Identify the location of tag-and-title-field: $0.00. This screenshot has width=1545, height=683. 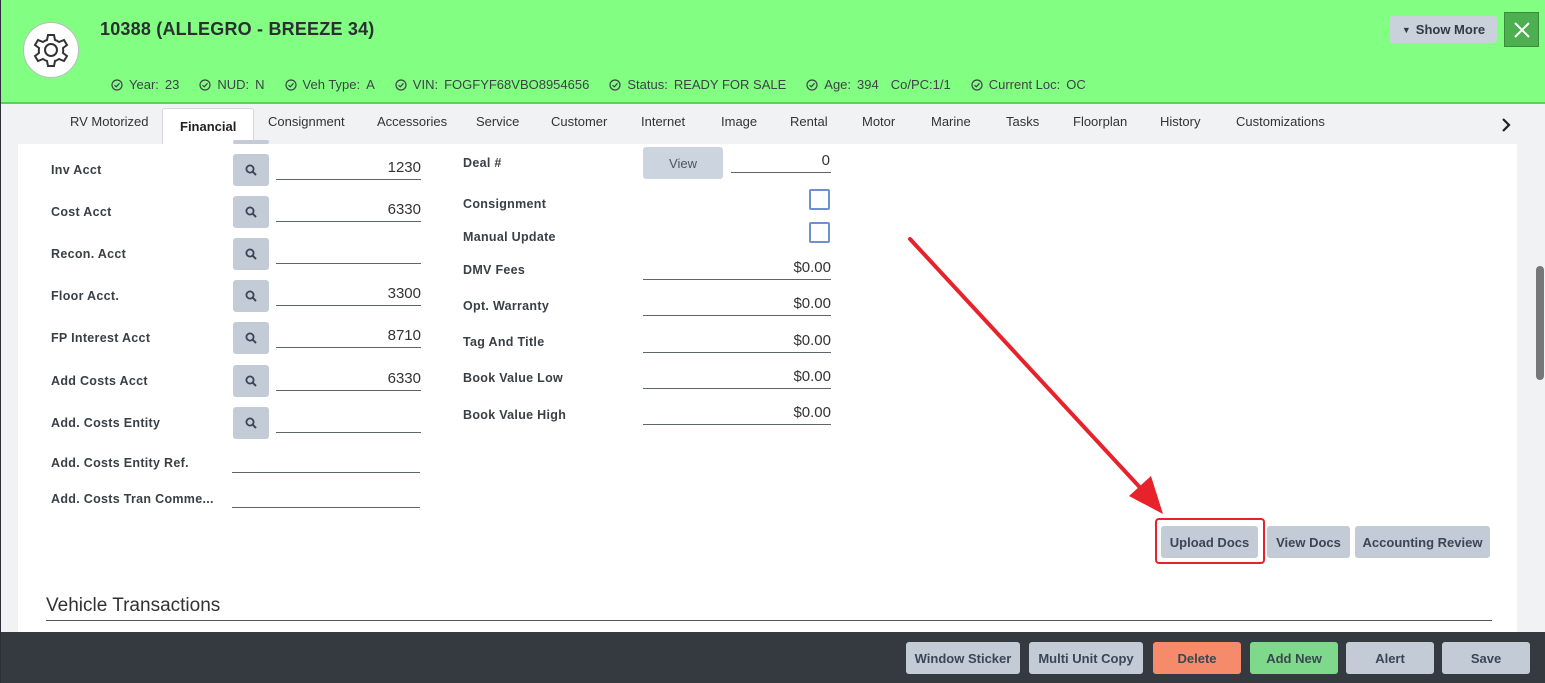
(737, 342).